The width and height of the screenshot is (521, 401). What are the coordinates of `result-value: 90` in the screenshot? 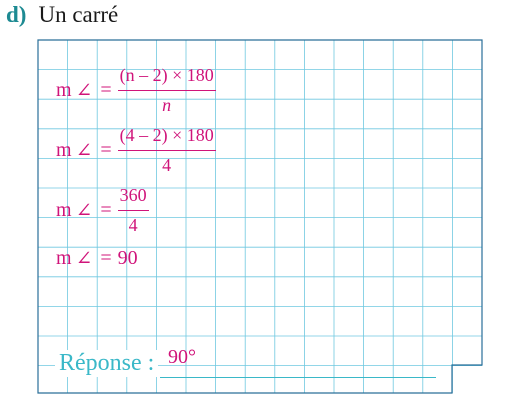 It's located at (127, 258).